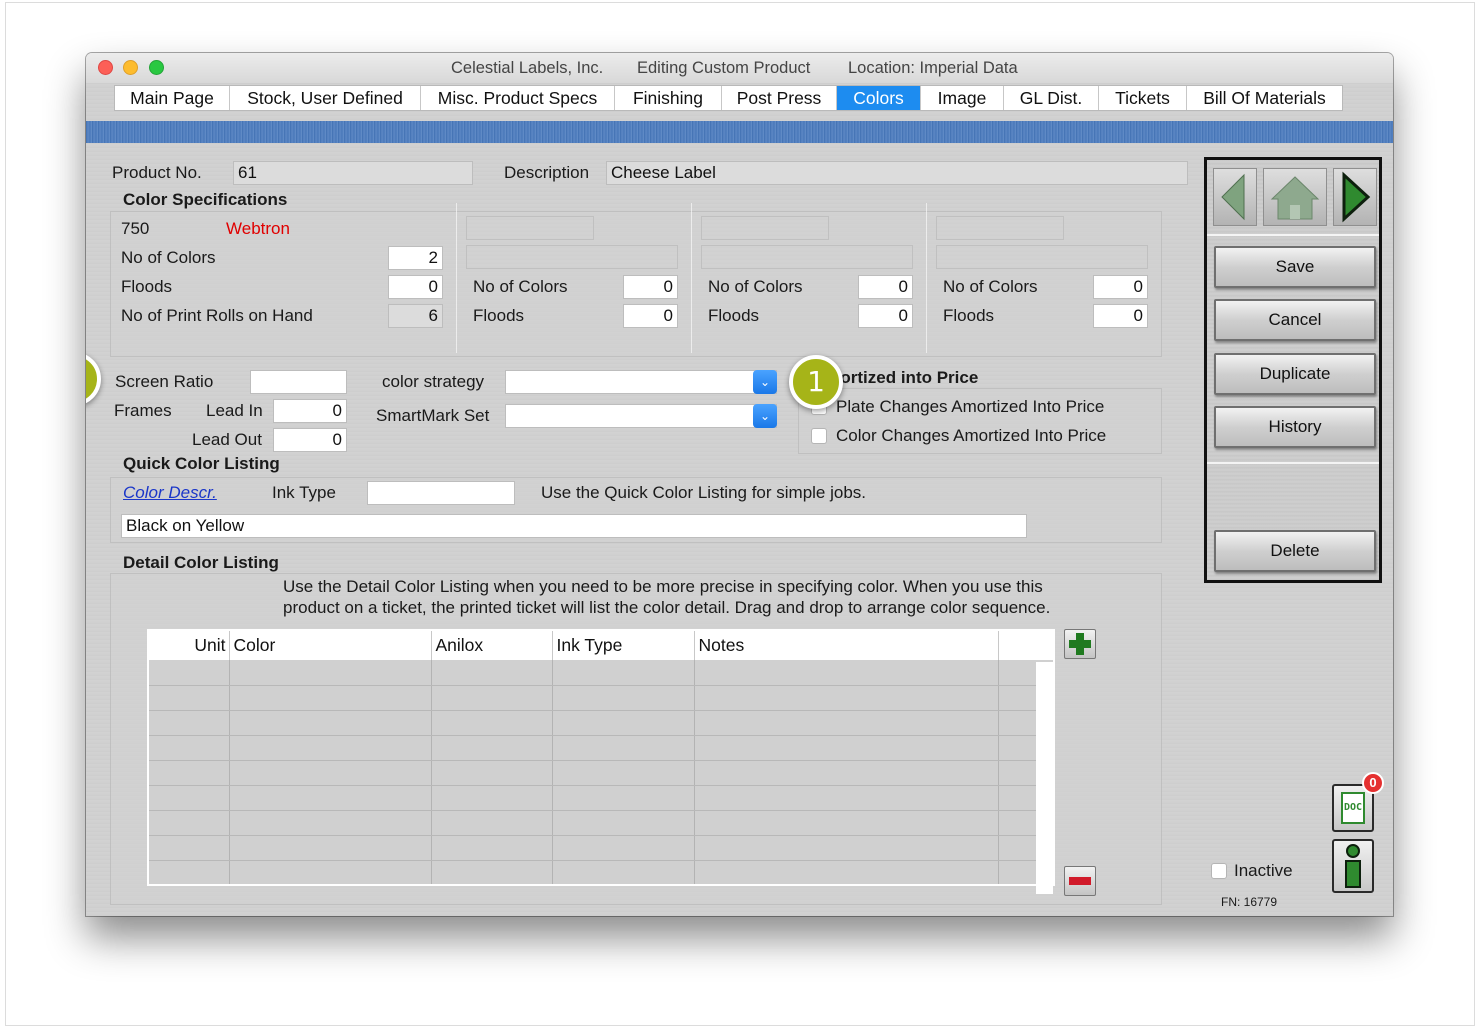  I want to click on delete-button: Delete, so click(1295, 551).